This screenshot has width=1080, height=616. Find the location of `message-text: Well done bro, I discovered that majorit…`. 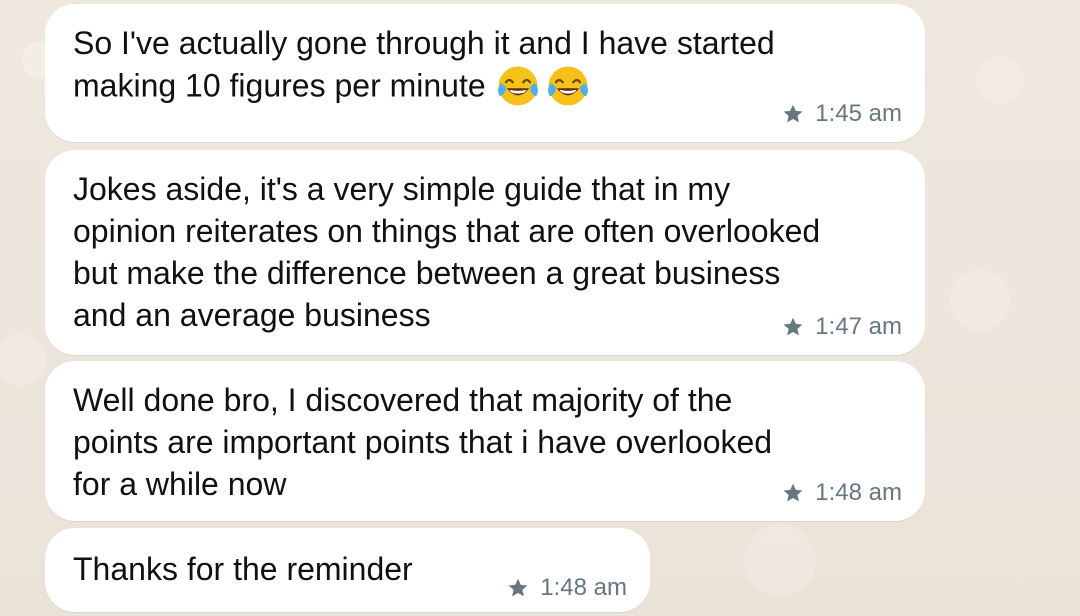

message-text: Well done bro, I discovered that majorit… is located at coordinates (423, 442).